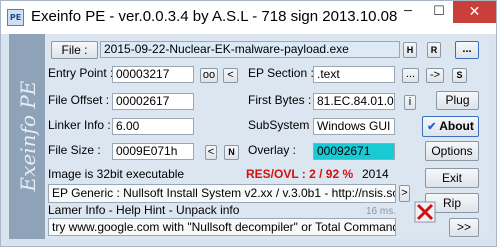  What do you see at coordinates (404, 193) in the screenshot?
I see `ep-generic-next-button: >` at bounding box center [404, 193].